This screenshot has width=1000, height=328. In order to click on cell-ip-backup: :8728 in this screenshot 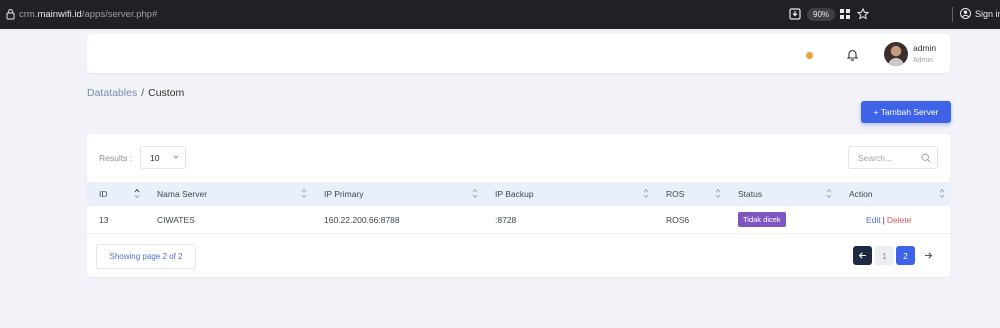, I will do `click(506, 220)`.